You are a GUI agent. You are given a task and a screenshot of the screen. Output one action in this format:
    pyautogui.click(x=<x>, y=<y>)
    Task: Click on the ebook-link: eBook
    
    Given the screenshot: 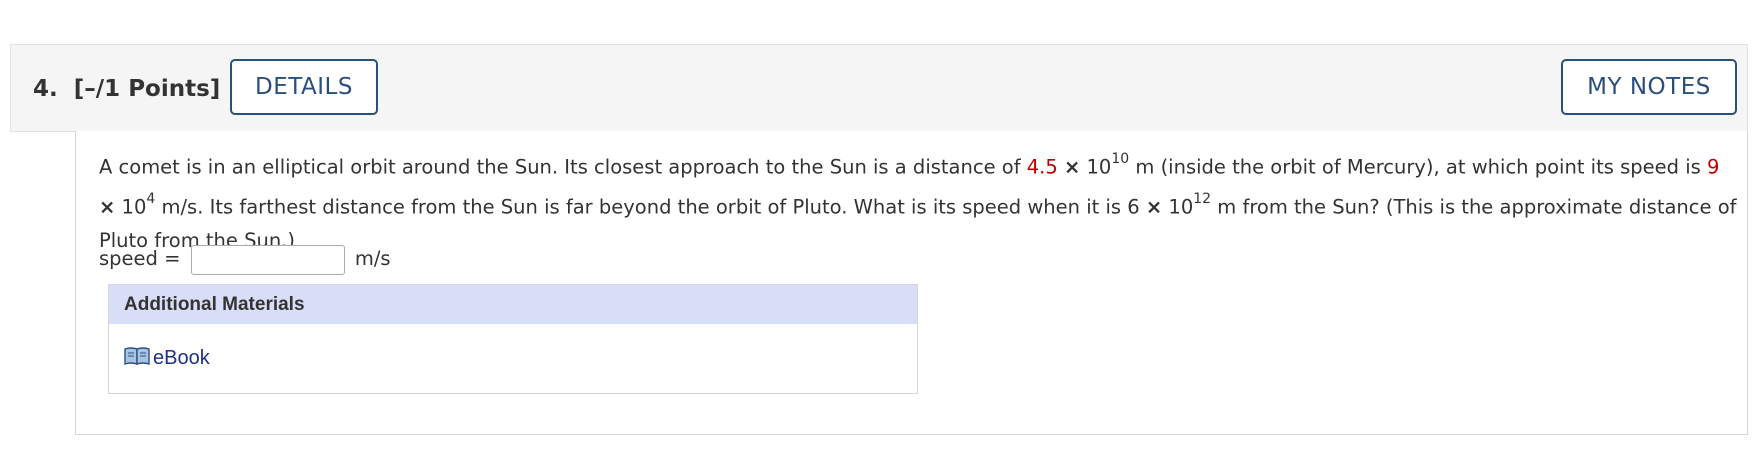 What is the action you would take?
    pyautogui.click(x=167, y=358)
    